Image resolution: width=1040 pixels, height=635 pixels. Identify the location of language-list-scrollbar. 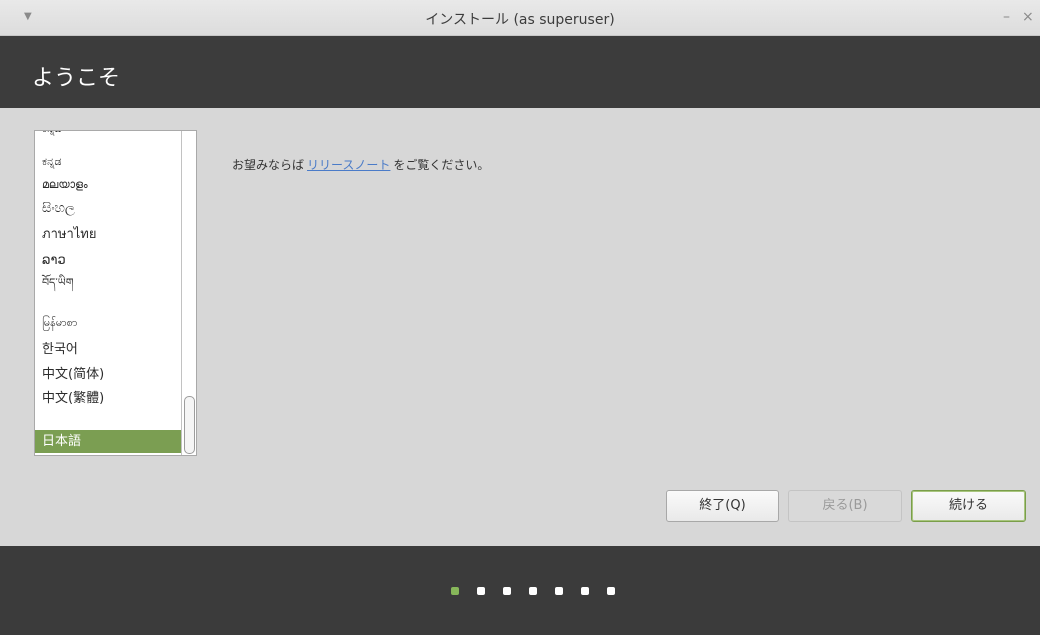
(188, 293).